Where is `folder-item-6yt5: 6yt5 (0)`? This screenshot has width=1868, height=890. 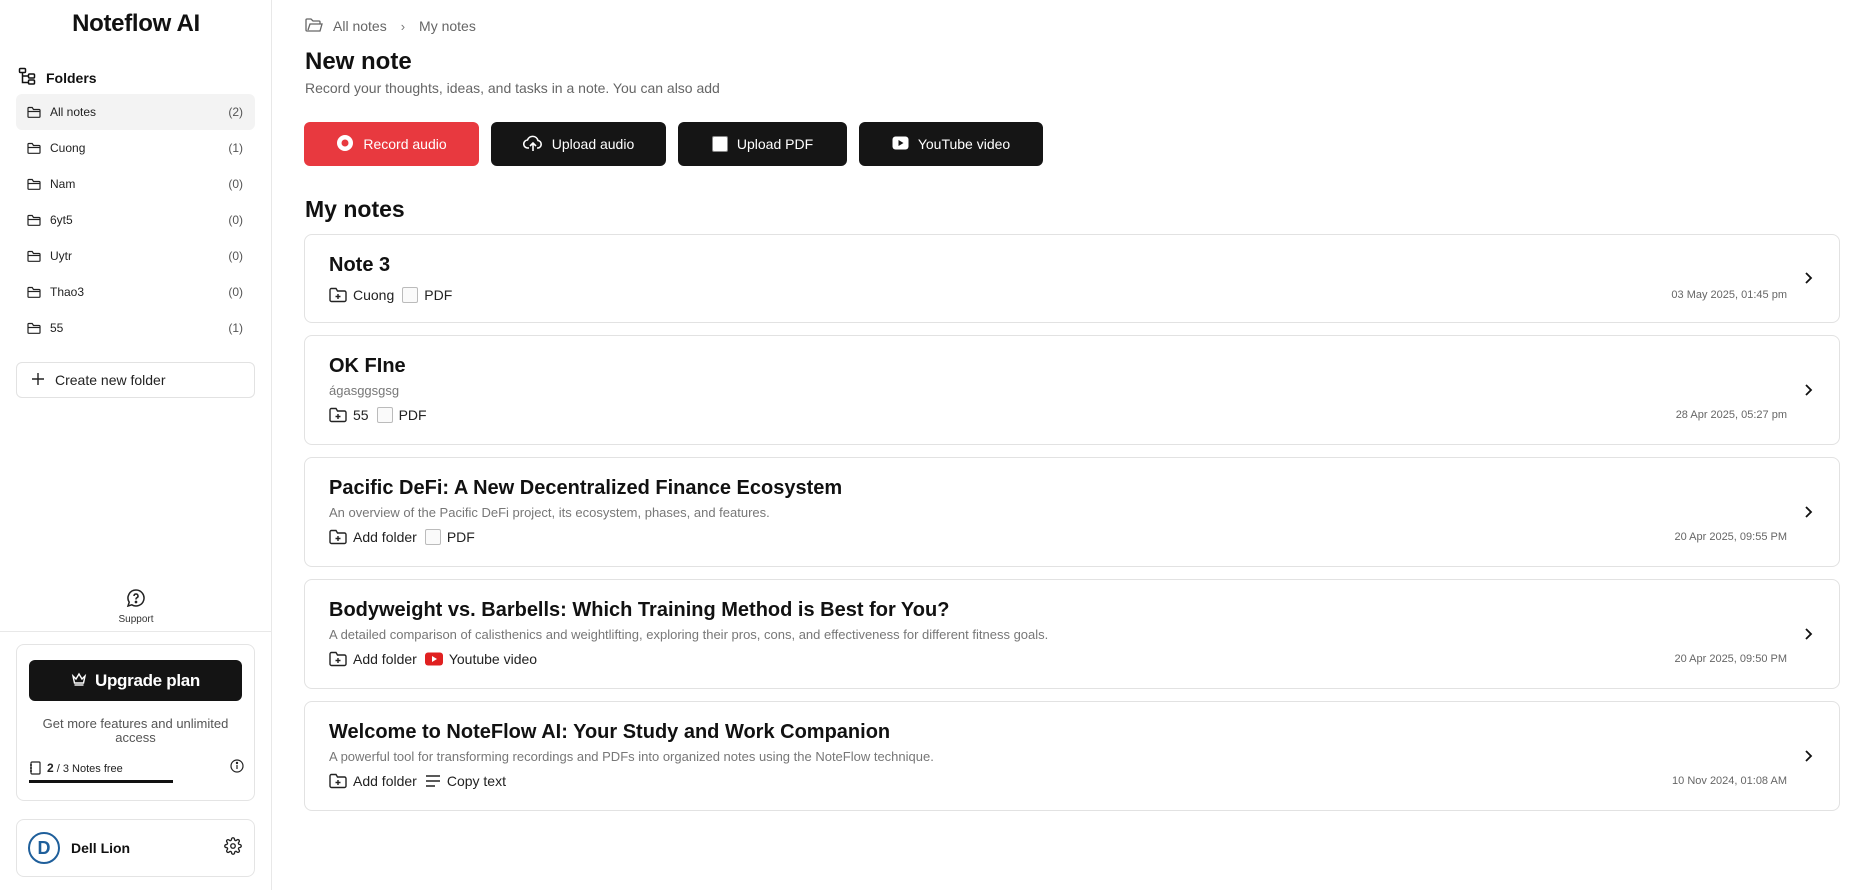
folder-item-6yt5: 6yt5 (0) is located at coordinates (135, 220).